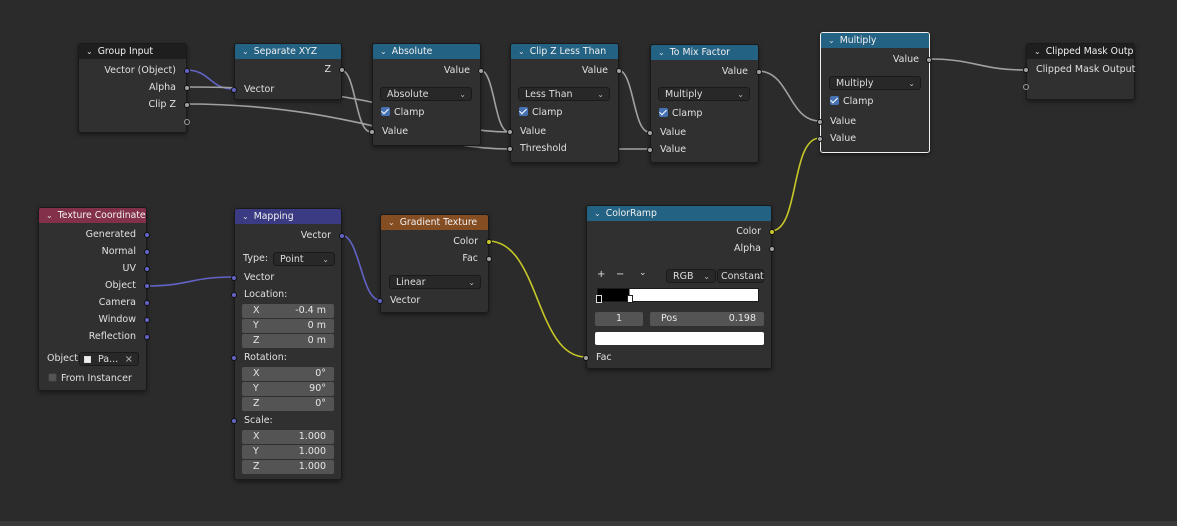 This screenshot has width=1177, height=526. Describe the element at coordinates (434, 222) in the screenshot. I see `node-header: ⌄ Gradient Texture` at that location.